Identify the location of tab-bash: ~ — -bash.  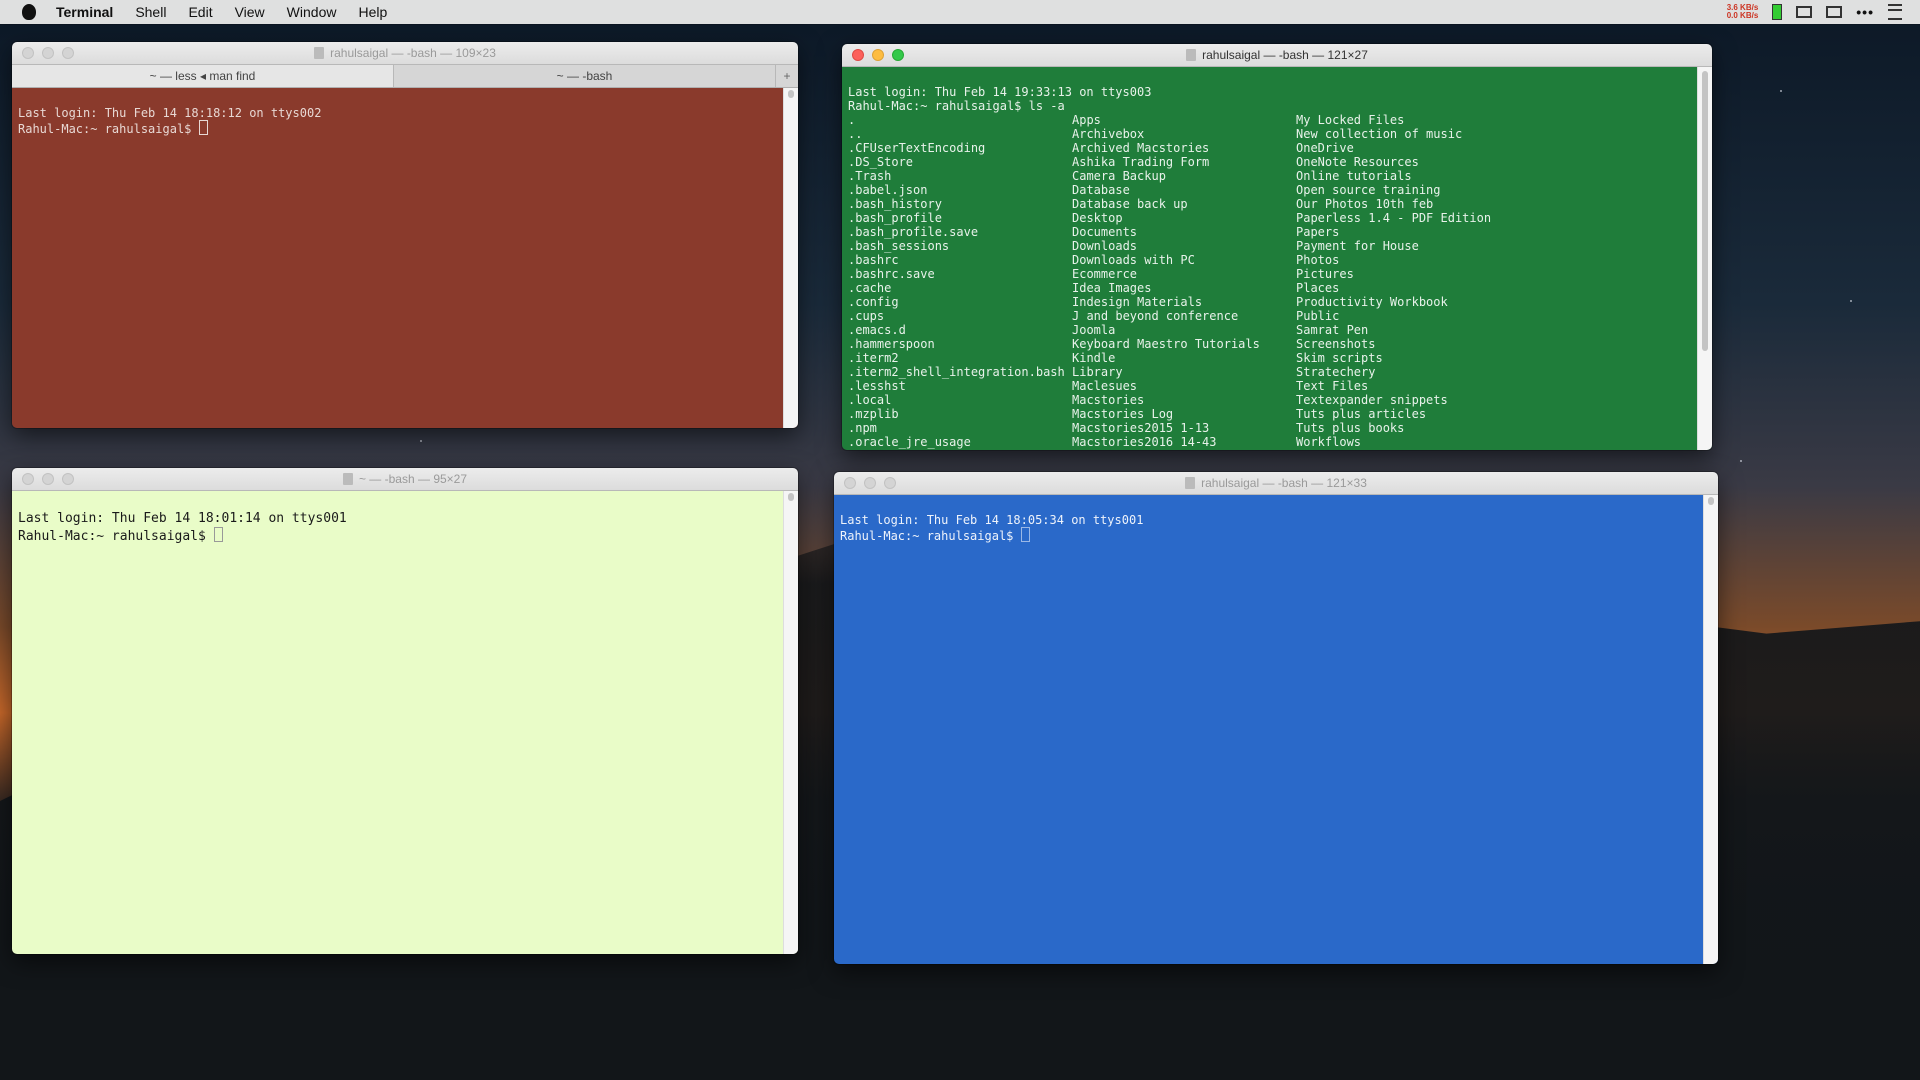
(585, 76).